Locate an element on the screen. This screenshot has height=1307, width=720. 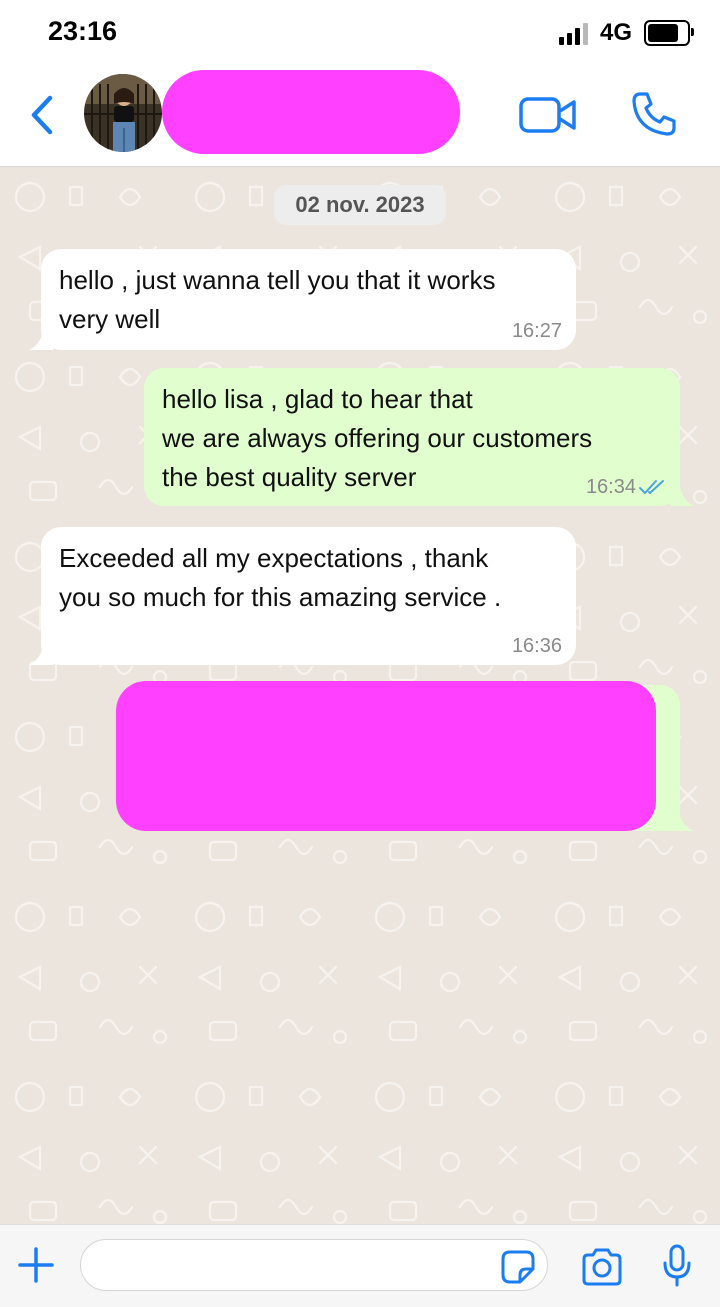
camera-icon is located at coordinates (602, 1267).